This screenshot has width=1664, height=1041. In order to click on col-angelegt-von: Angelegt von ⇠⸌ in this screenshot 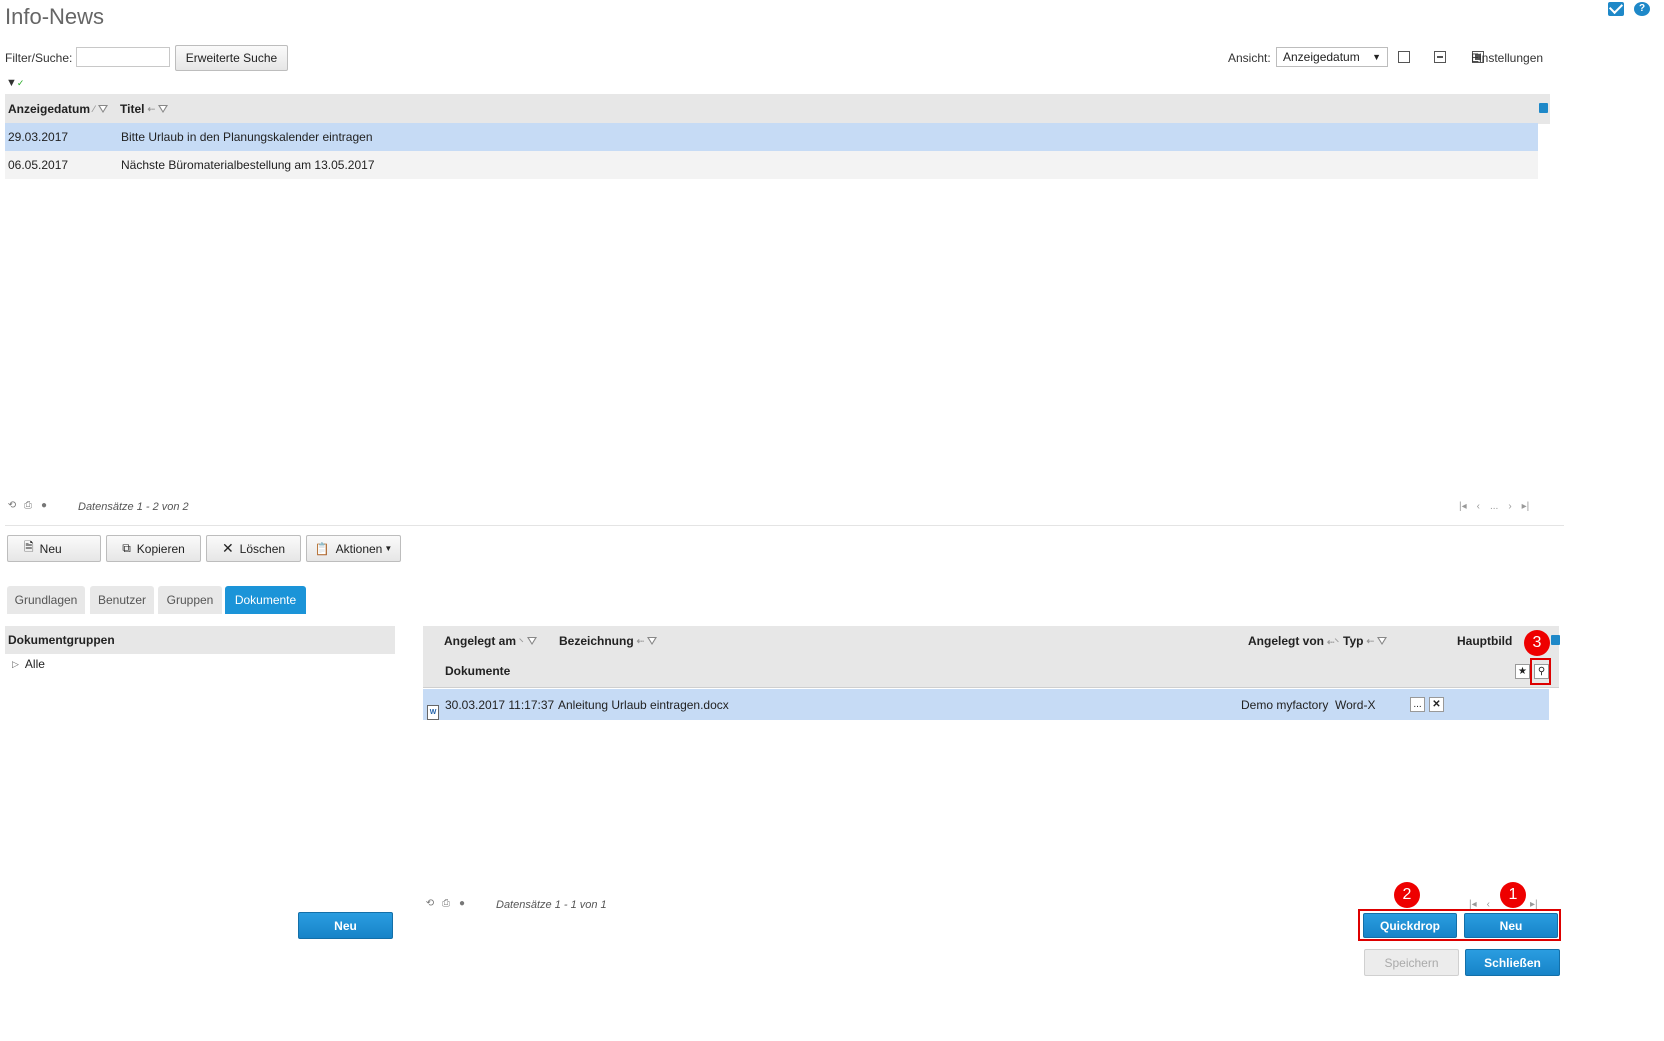, I will do `click(1293, 641)`.